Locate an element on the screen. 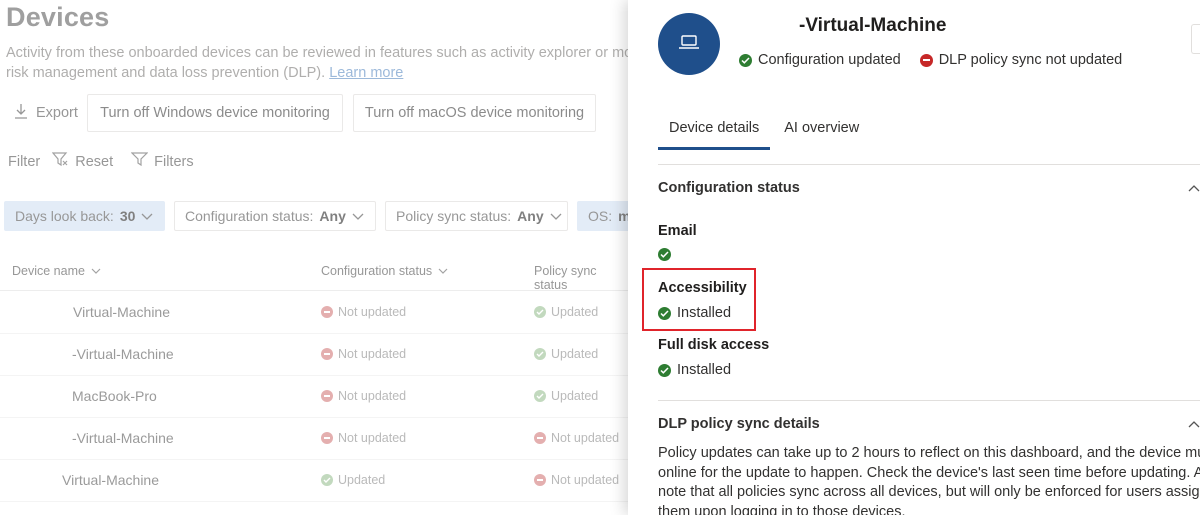 The width and height of the screenshot is (1200, 515). filter-bar: Filter Reset Filters is located at coordinates (110, 161).